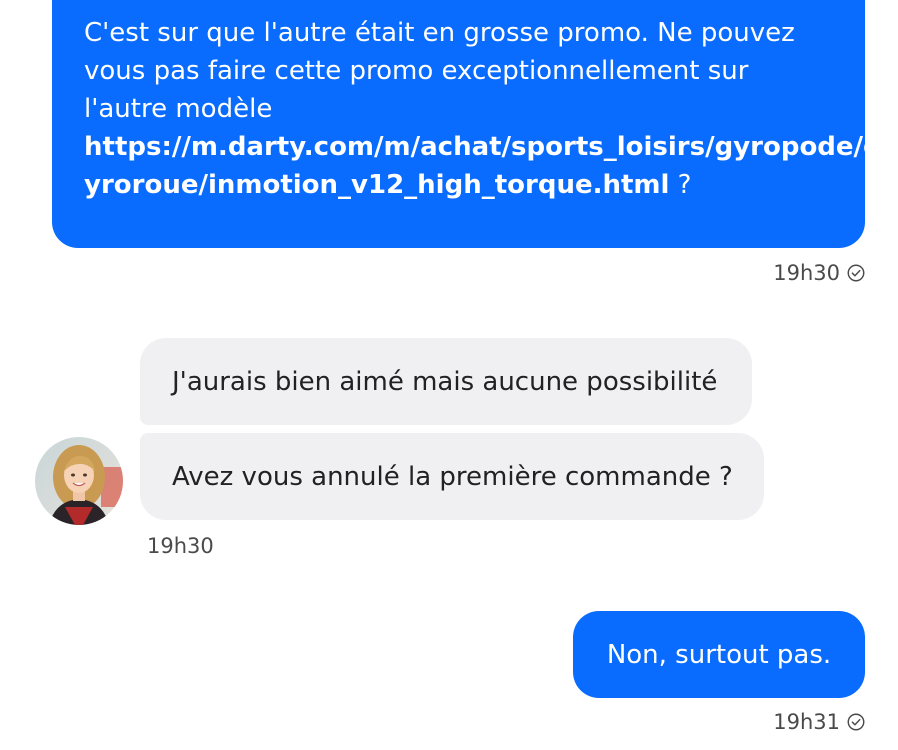 The image size is (898, 750). Describe the element at coordinates (178, 109) in the screenshot. I see `message-text-line: l'autre modèle` at that location.